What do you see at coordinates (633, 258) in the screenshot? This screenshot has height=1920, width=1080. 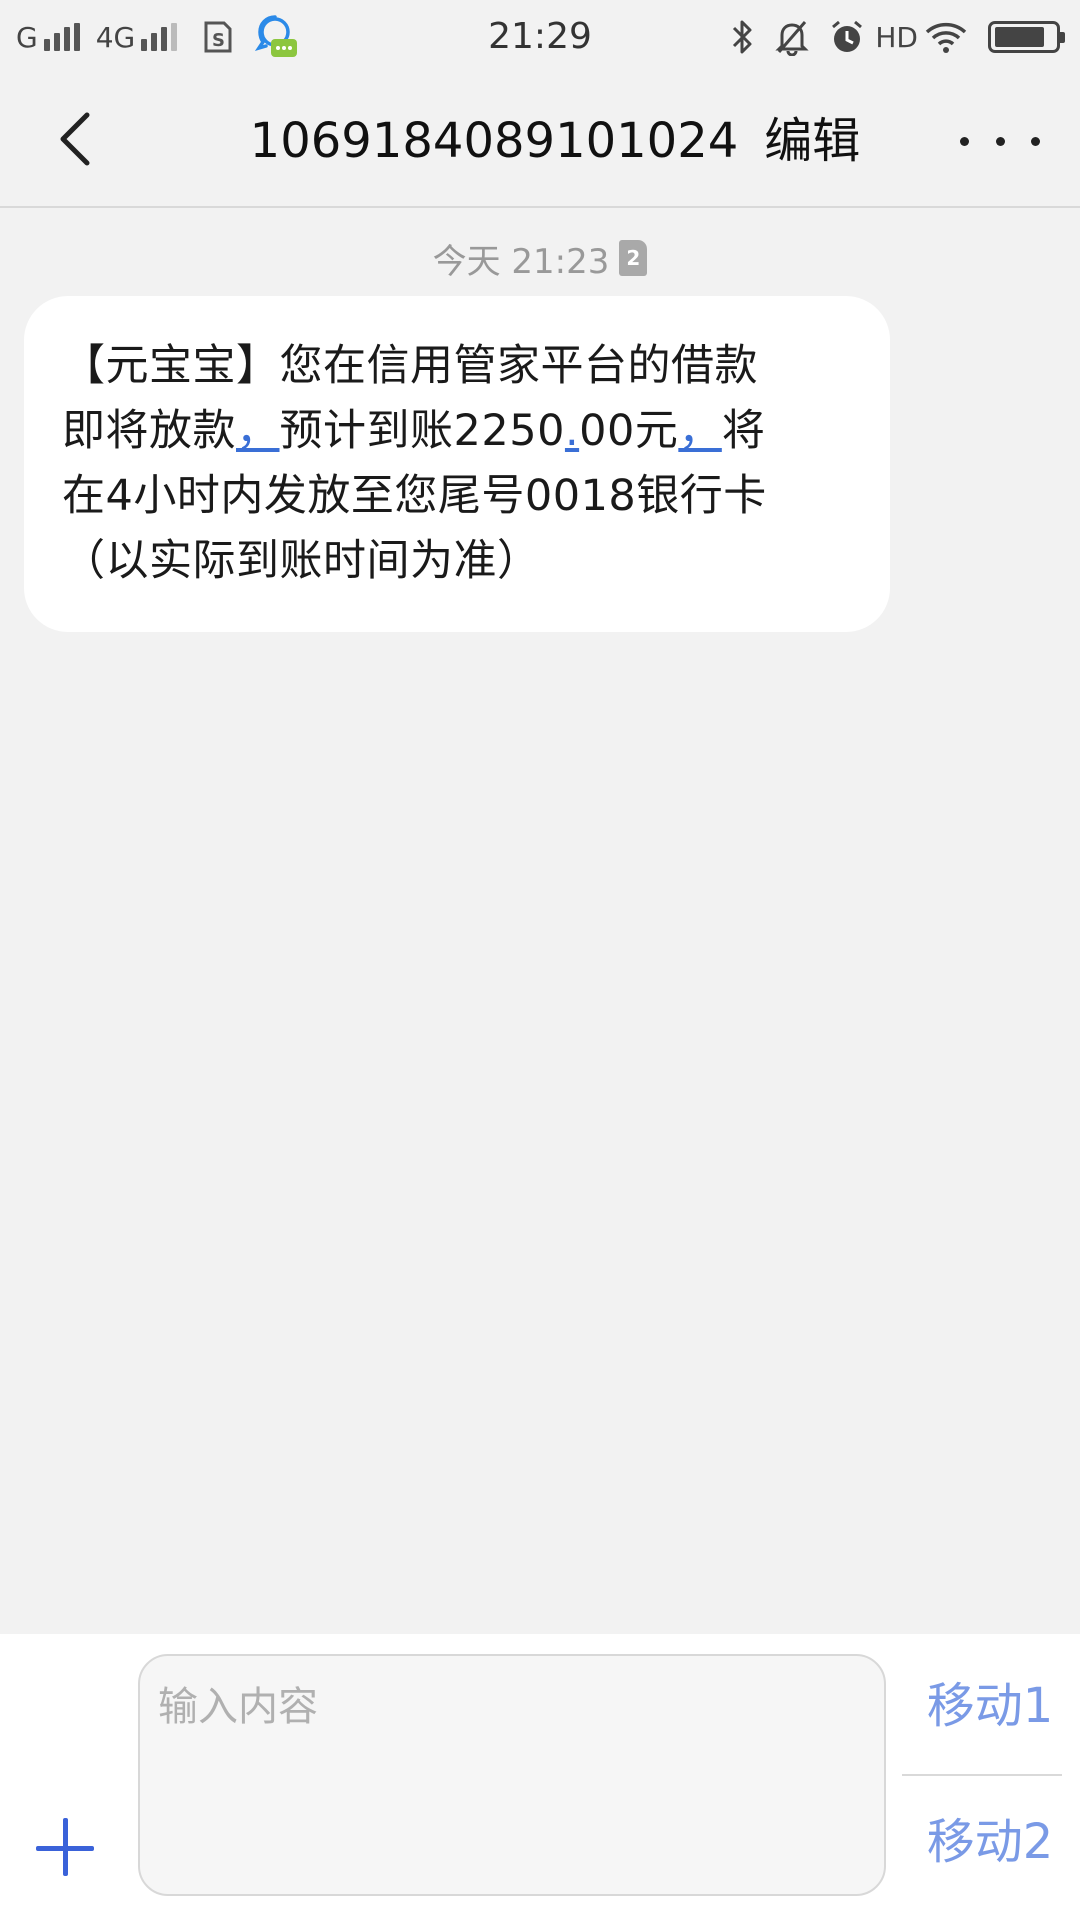 I see `sim-card-icon: 2` at bounding box center [633, 258].